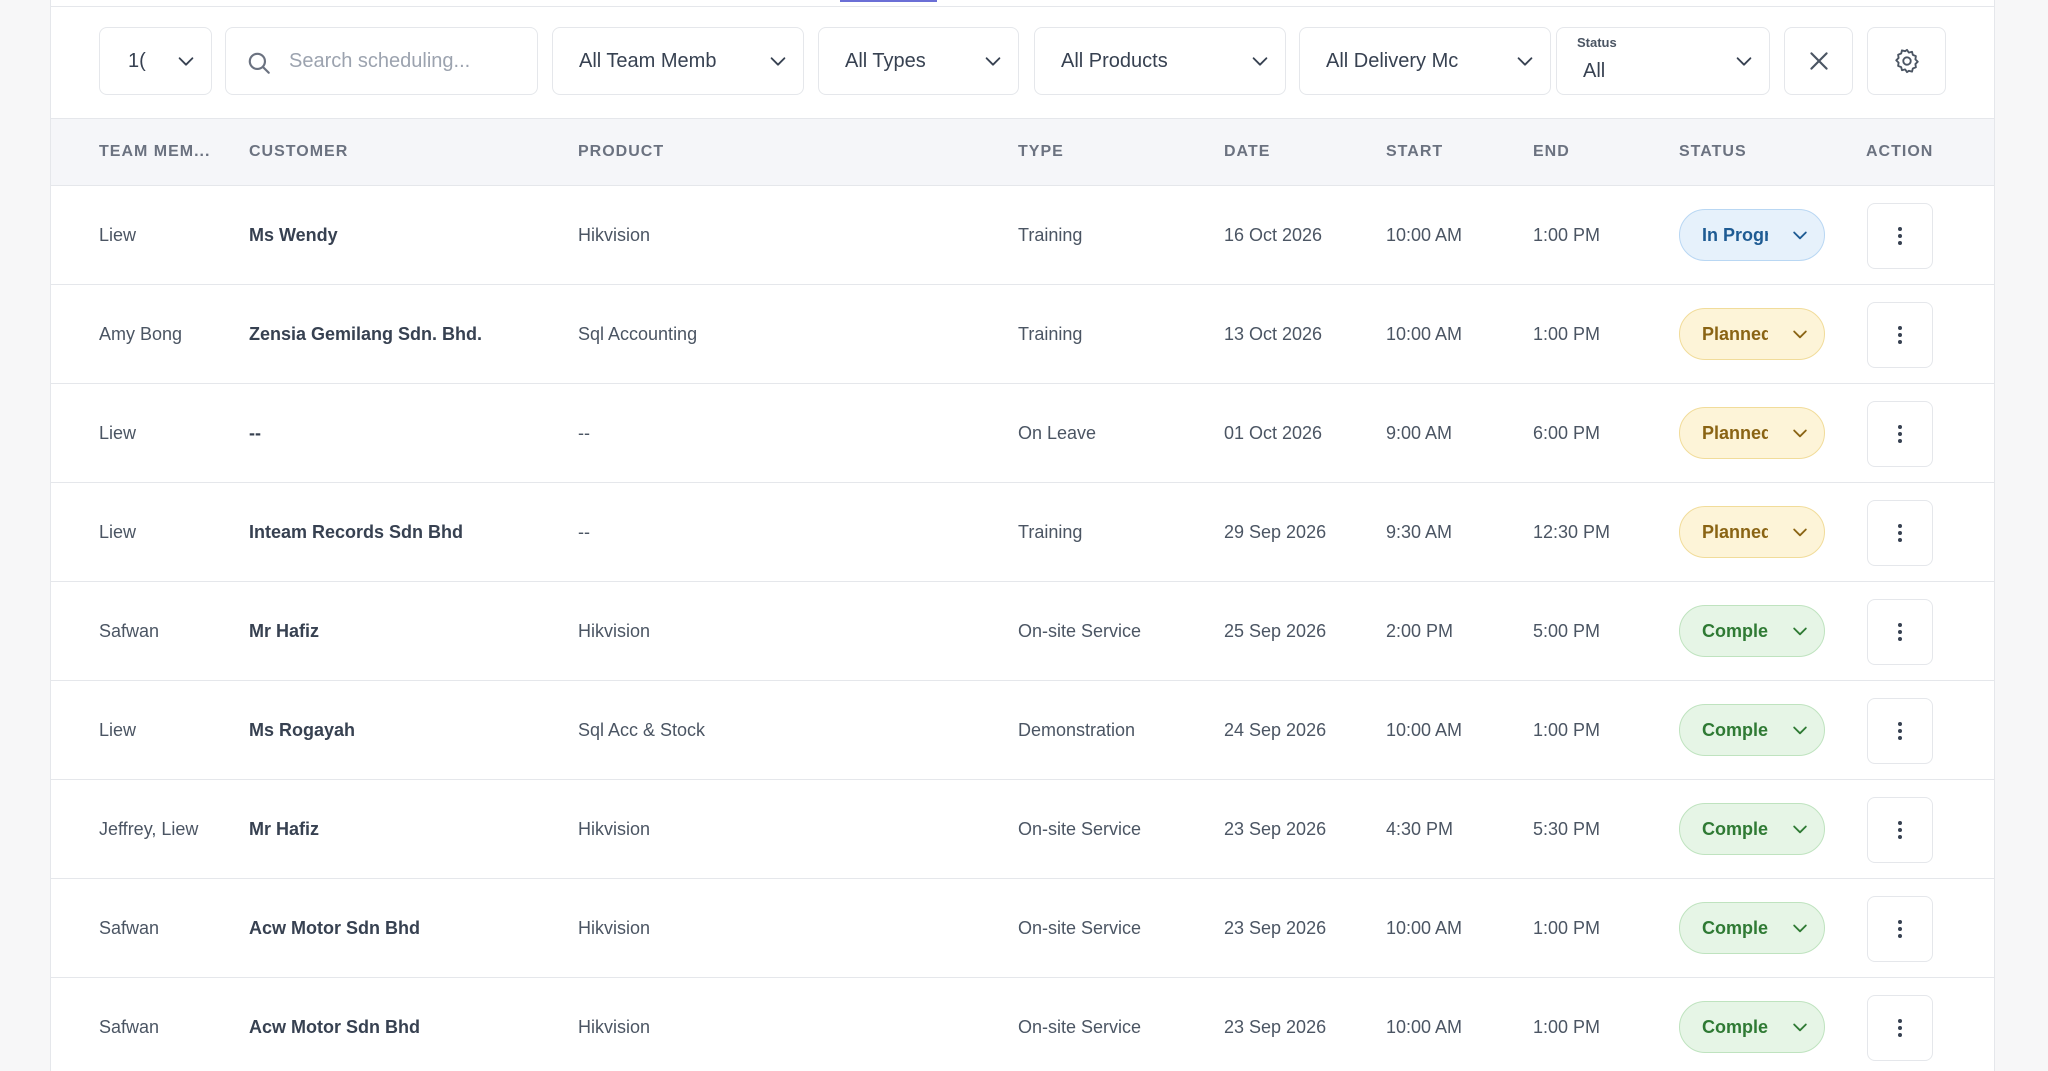  Describe the element at coordinates (648, 60) in the screenshot. I see `team-member-filter-value: All Team Memb` at that location.